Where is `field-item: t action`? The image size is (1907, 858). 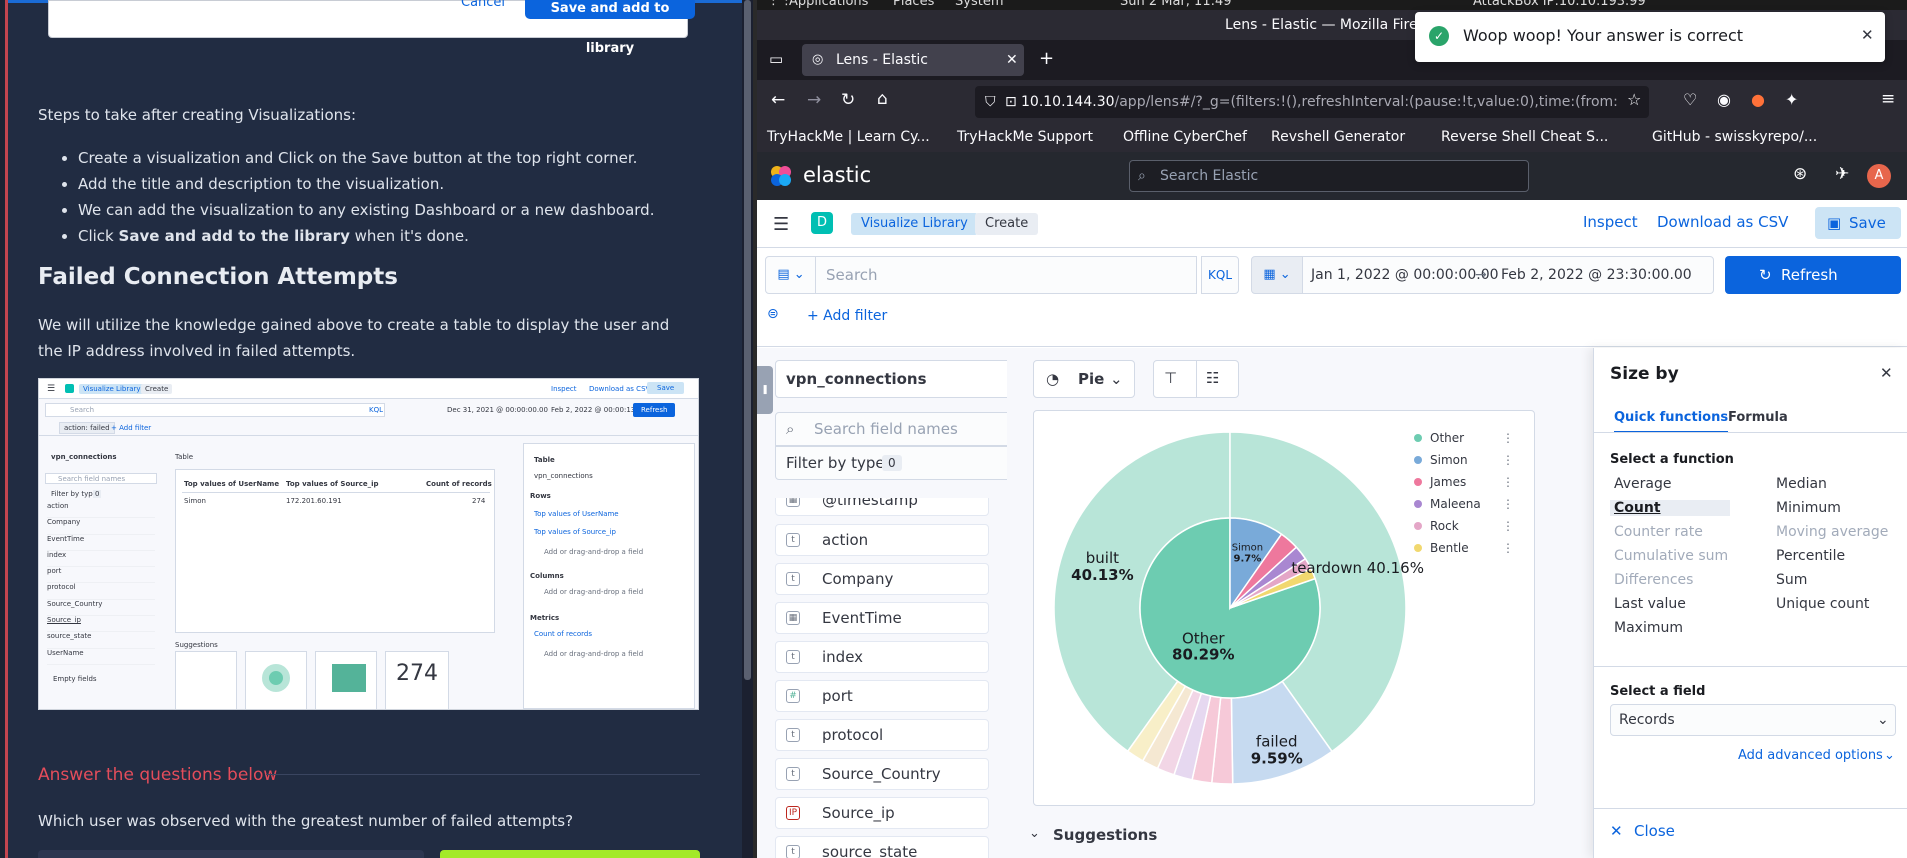 field-item: t action is located at coordinates (882, 540).